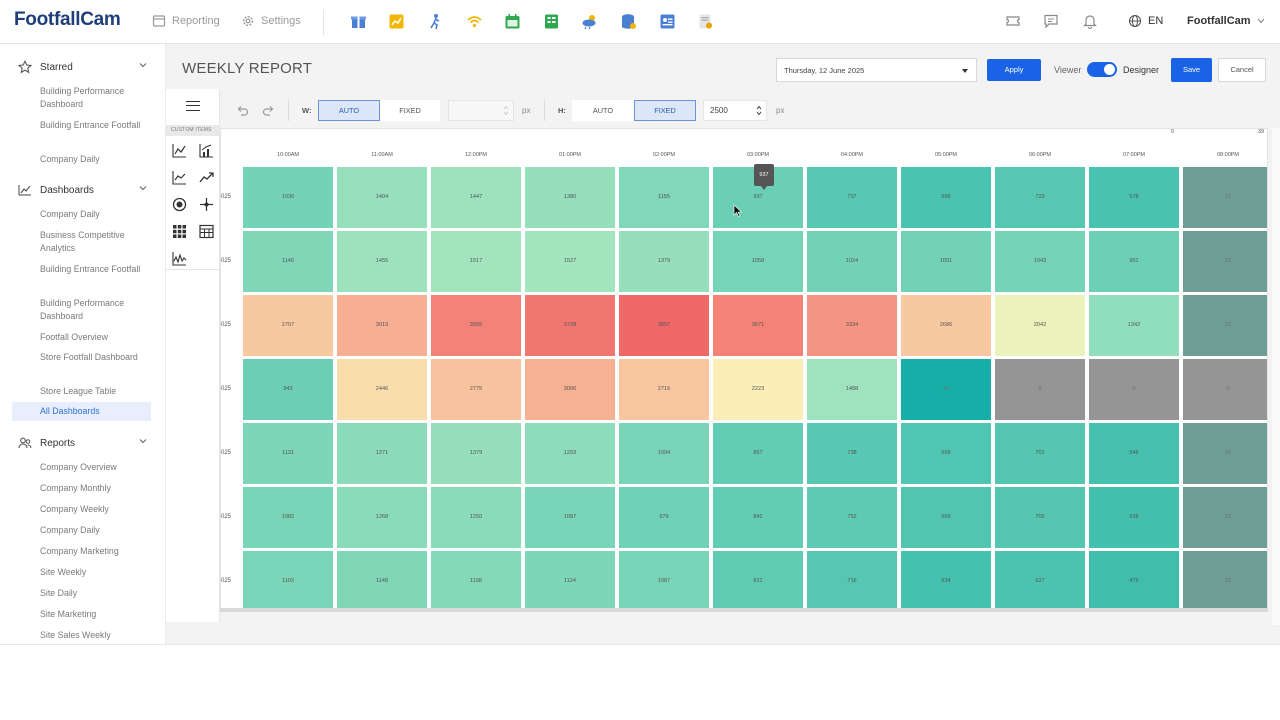 The height and width of the screenshot is (720, 1280). Describe the element at coordinates (1225, 453) in the screenshot. I see `heatmap-cell: 10` at that location.